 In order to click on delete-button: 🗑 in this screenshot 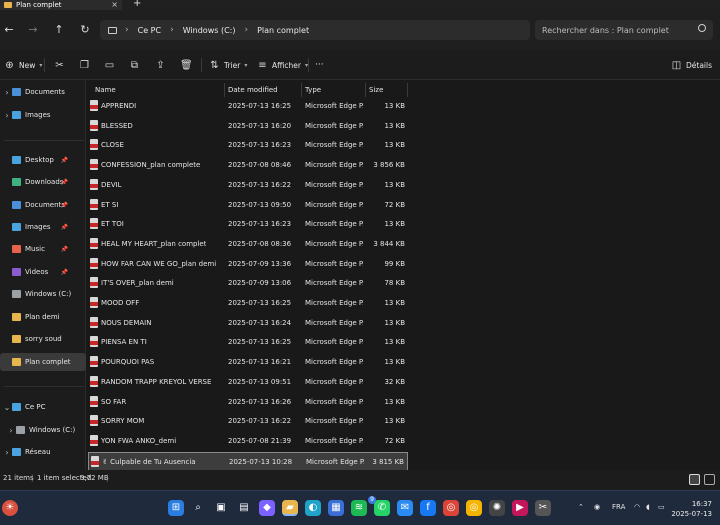, I will do `click(186, 65)`.